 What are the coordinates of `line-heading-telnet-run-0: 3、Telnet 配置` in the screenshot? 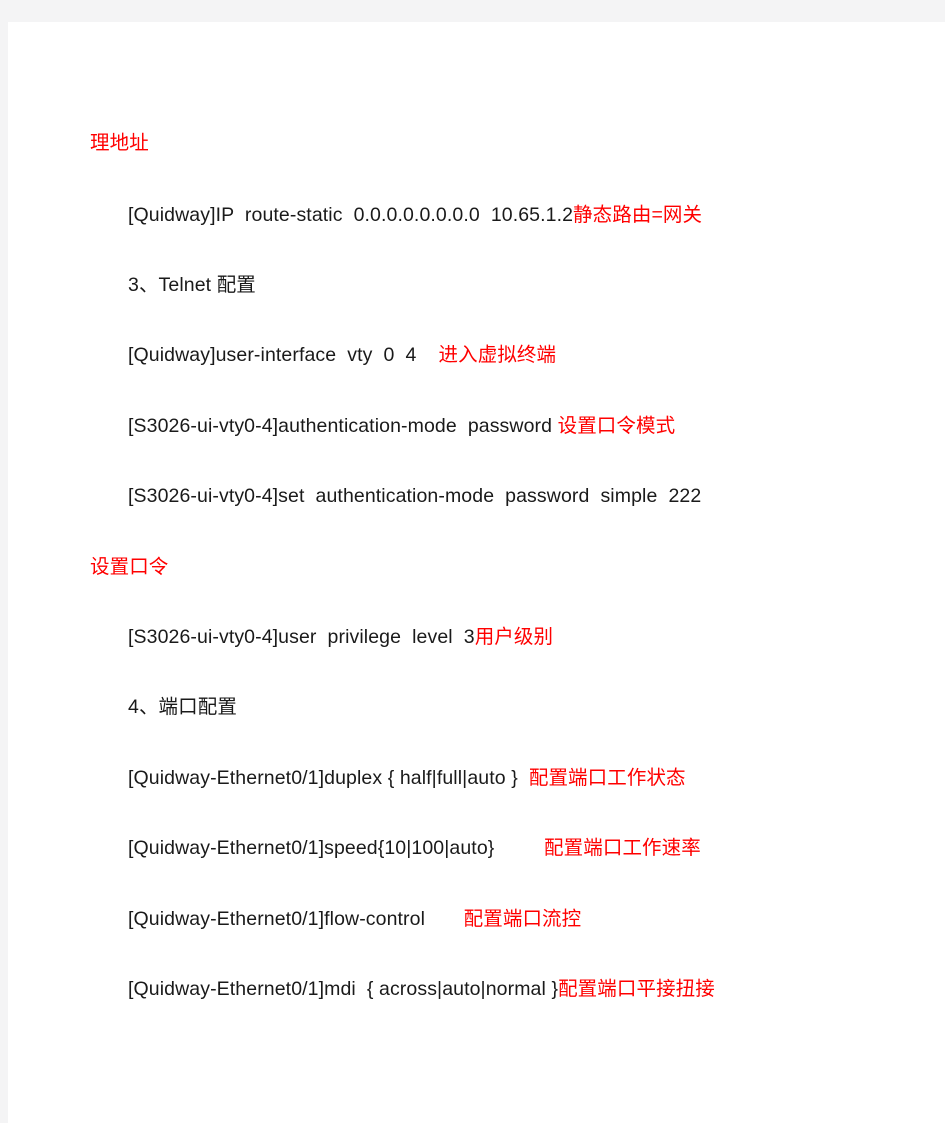 It's located at (192, 285).